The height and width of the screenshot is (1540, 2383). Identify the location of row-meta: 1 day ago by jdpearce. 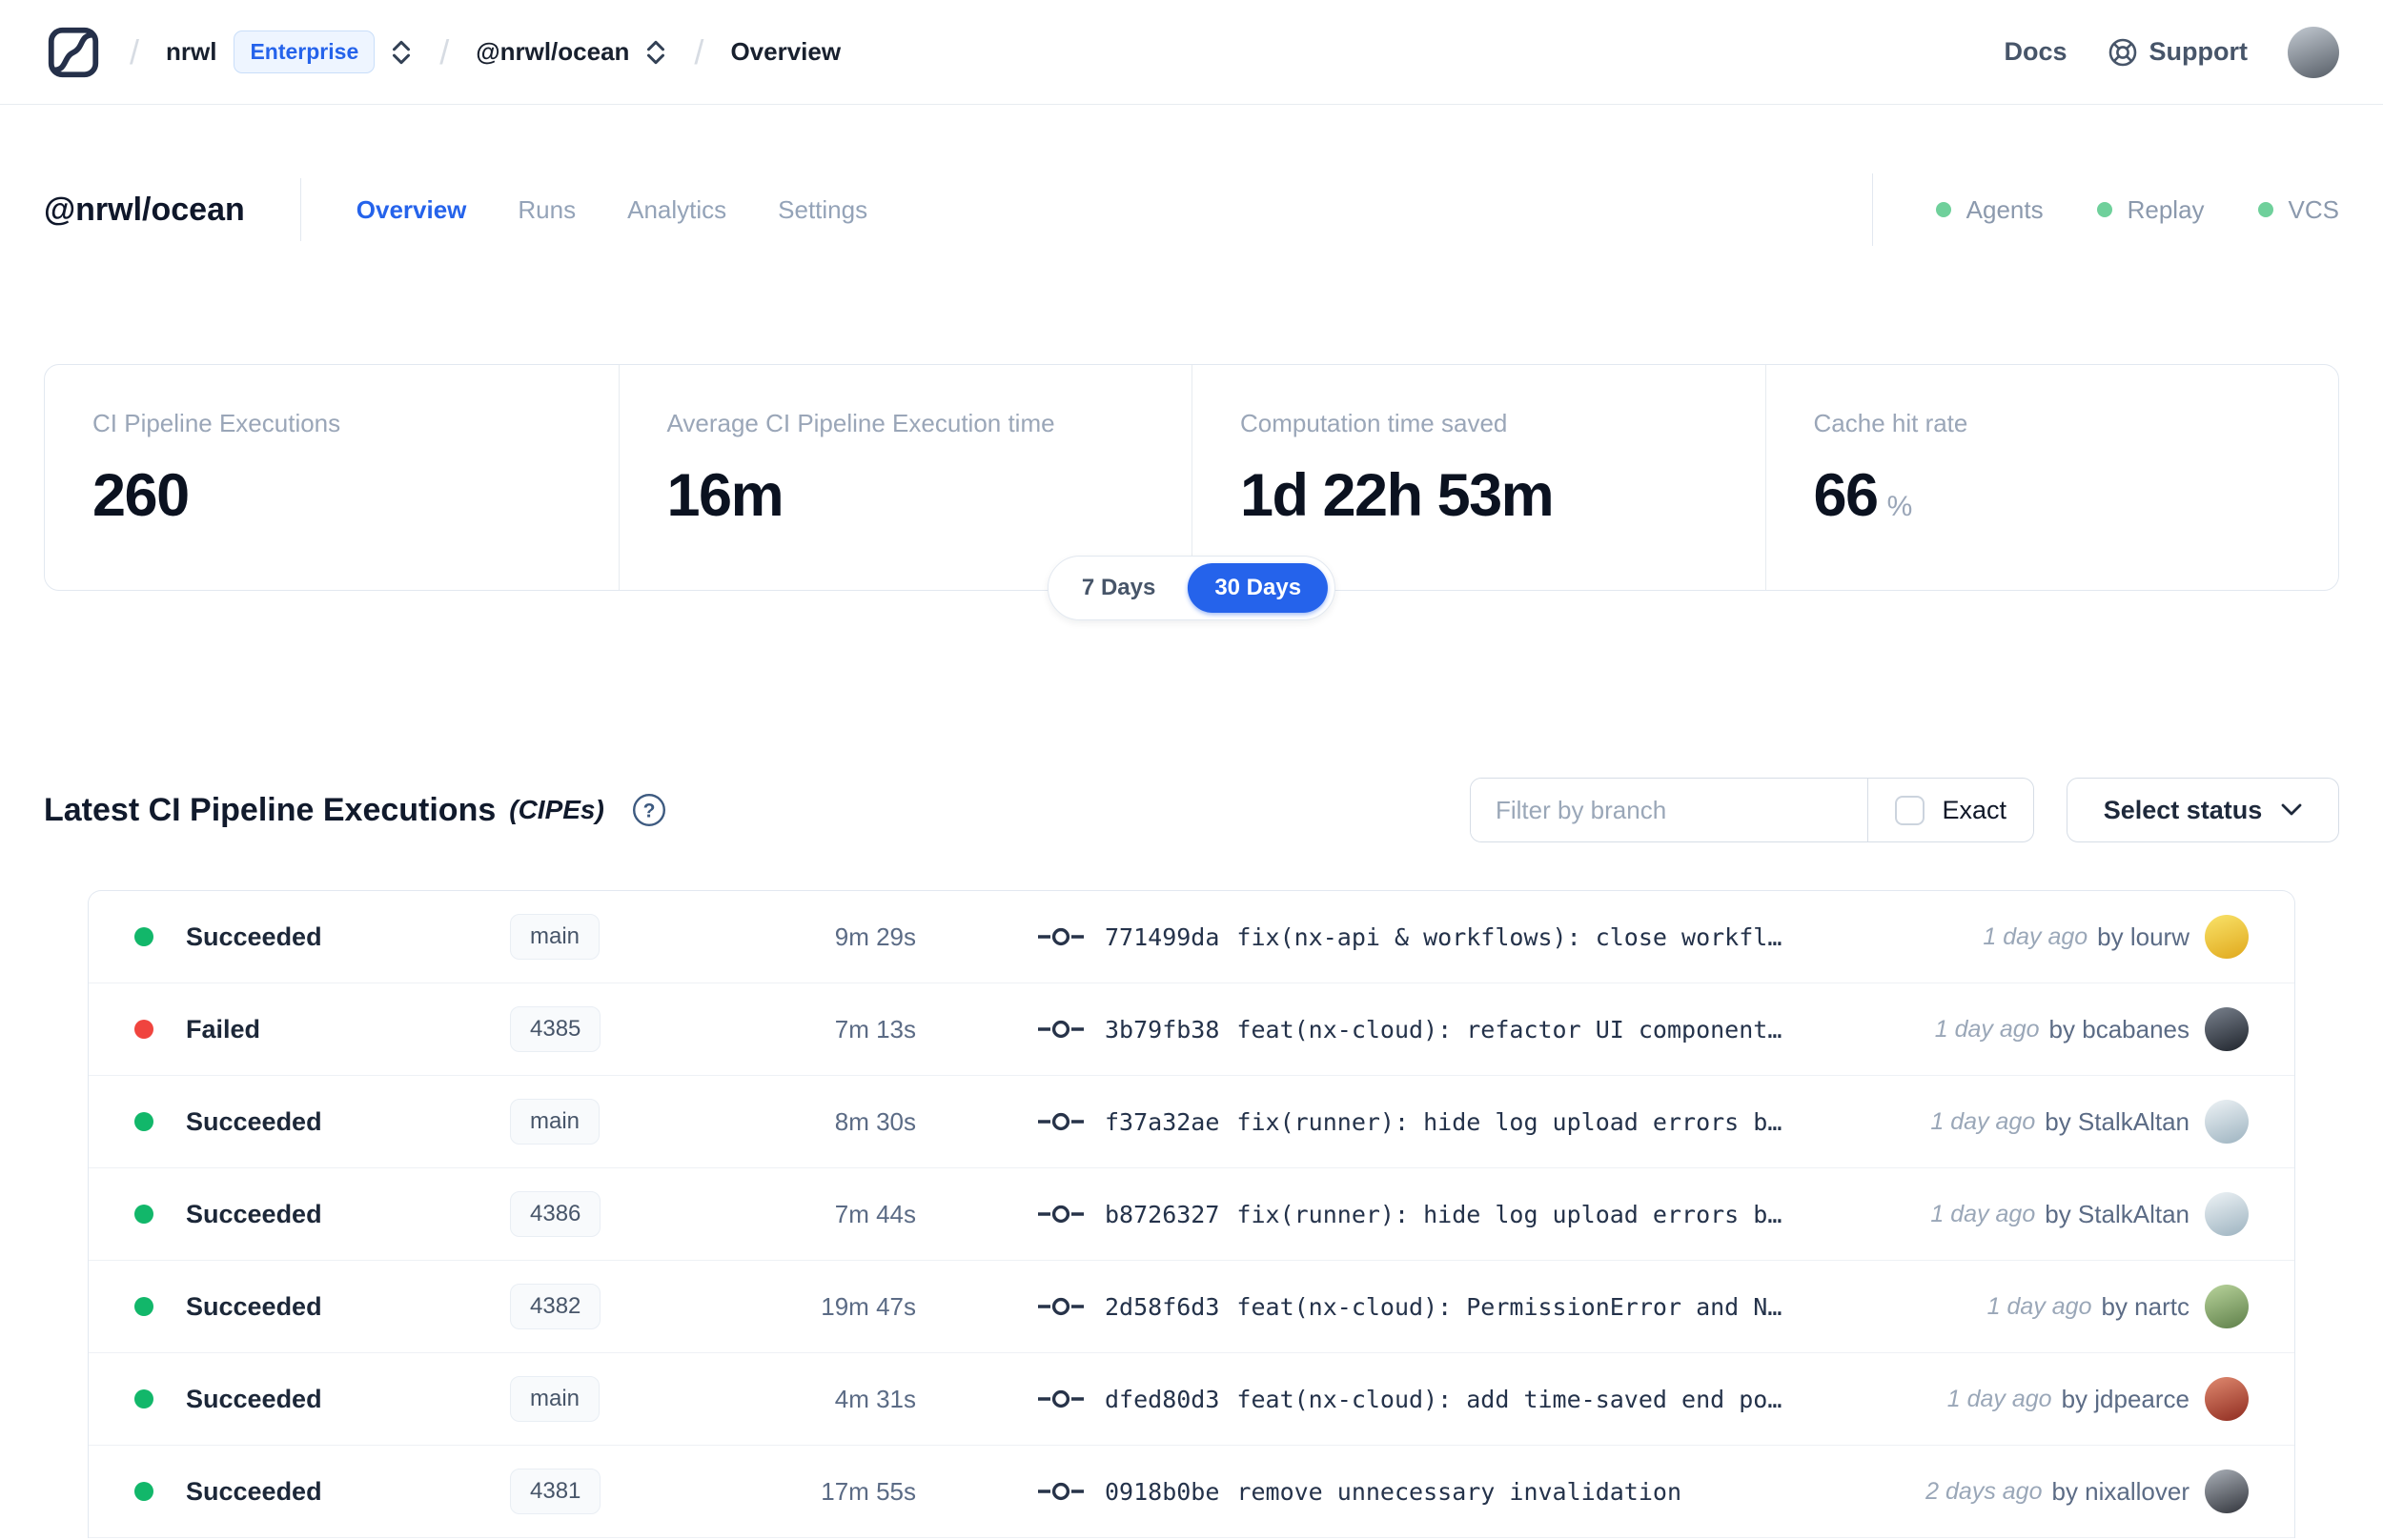
(2098, 1399).